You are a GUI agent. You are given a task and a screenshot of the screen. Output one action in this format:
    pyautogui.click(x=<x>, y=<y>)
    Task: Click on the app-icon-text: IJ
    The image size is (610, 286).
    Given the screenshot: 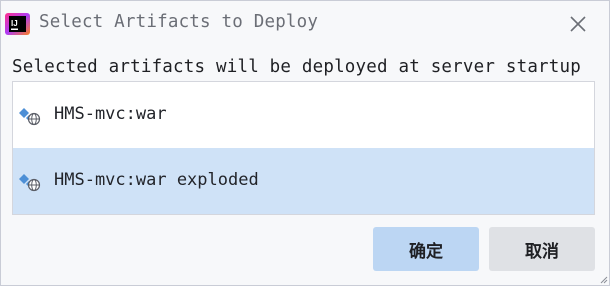 What is the action you would take?
    pyautogui.click(x=14, y=23)
    